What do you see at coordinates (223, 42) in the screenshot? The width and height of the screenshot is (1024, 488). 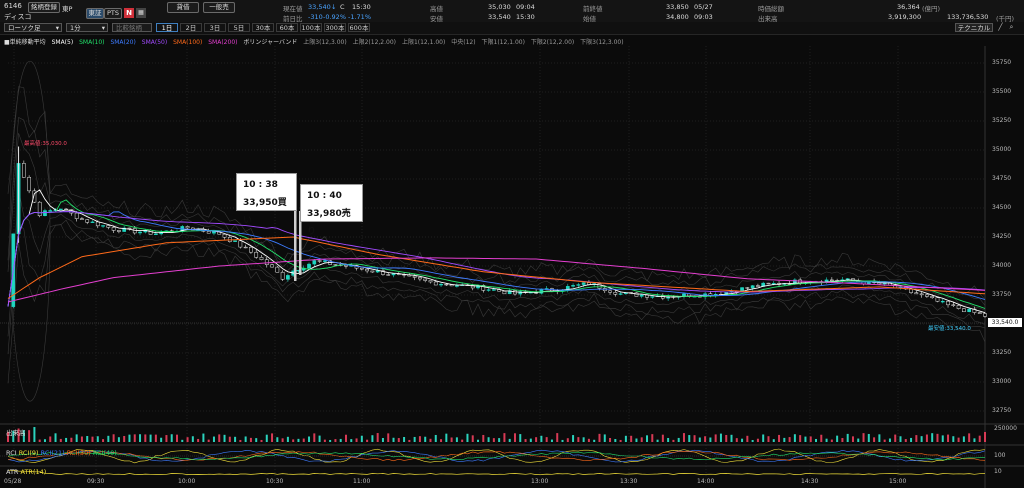 I see `legend-sma200: SMA(200)` at bounding box center [223, 42].